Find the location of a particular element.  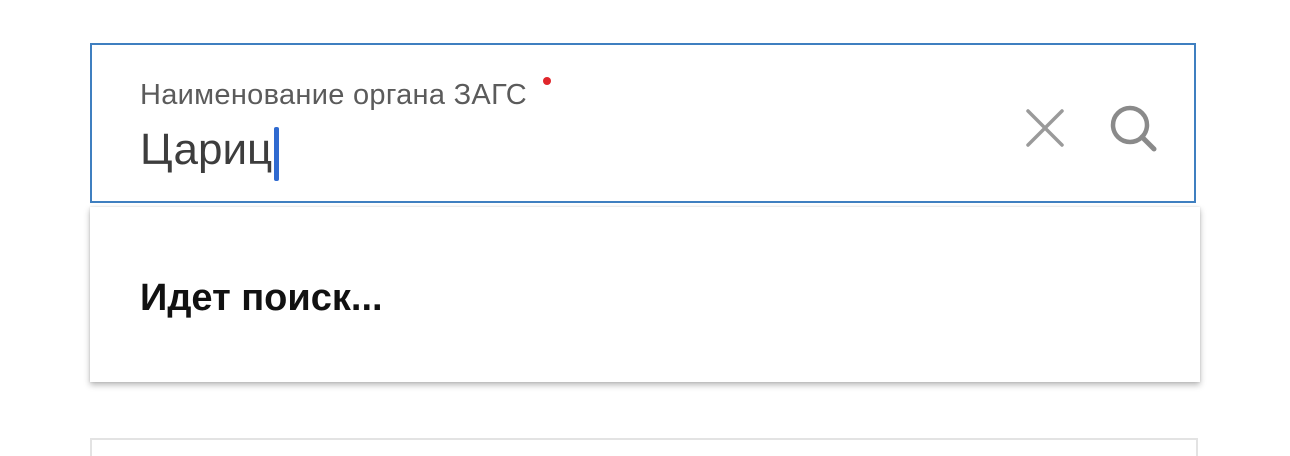

search-input: Цариц is located at coordinates (210, 152).